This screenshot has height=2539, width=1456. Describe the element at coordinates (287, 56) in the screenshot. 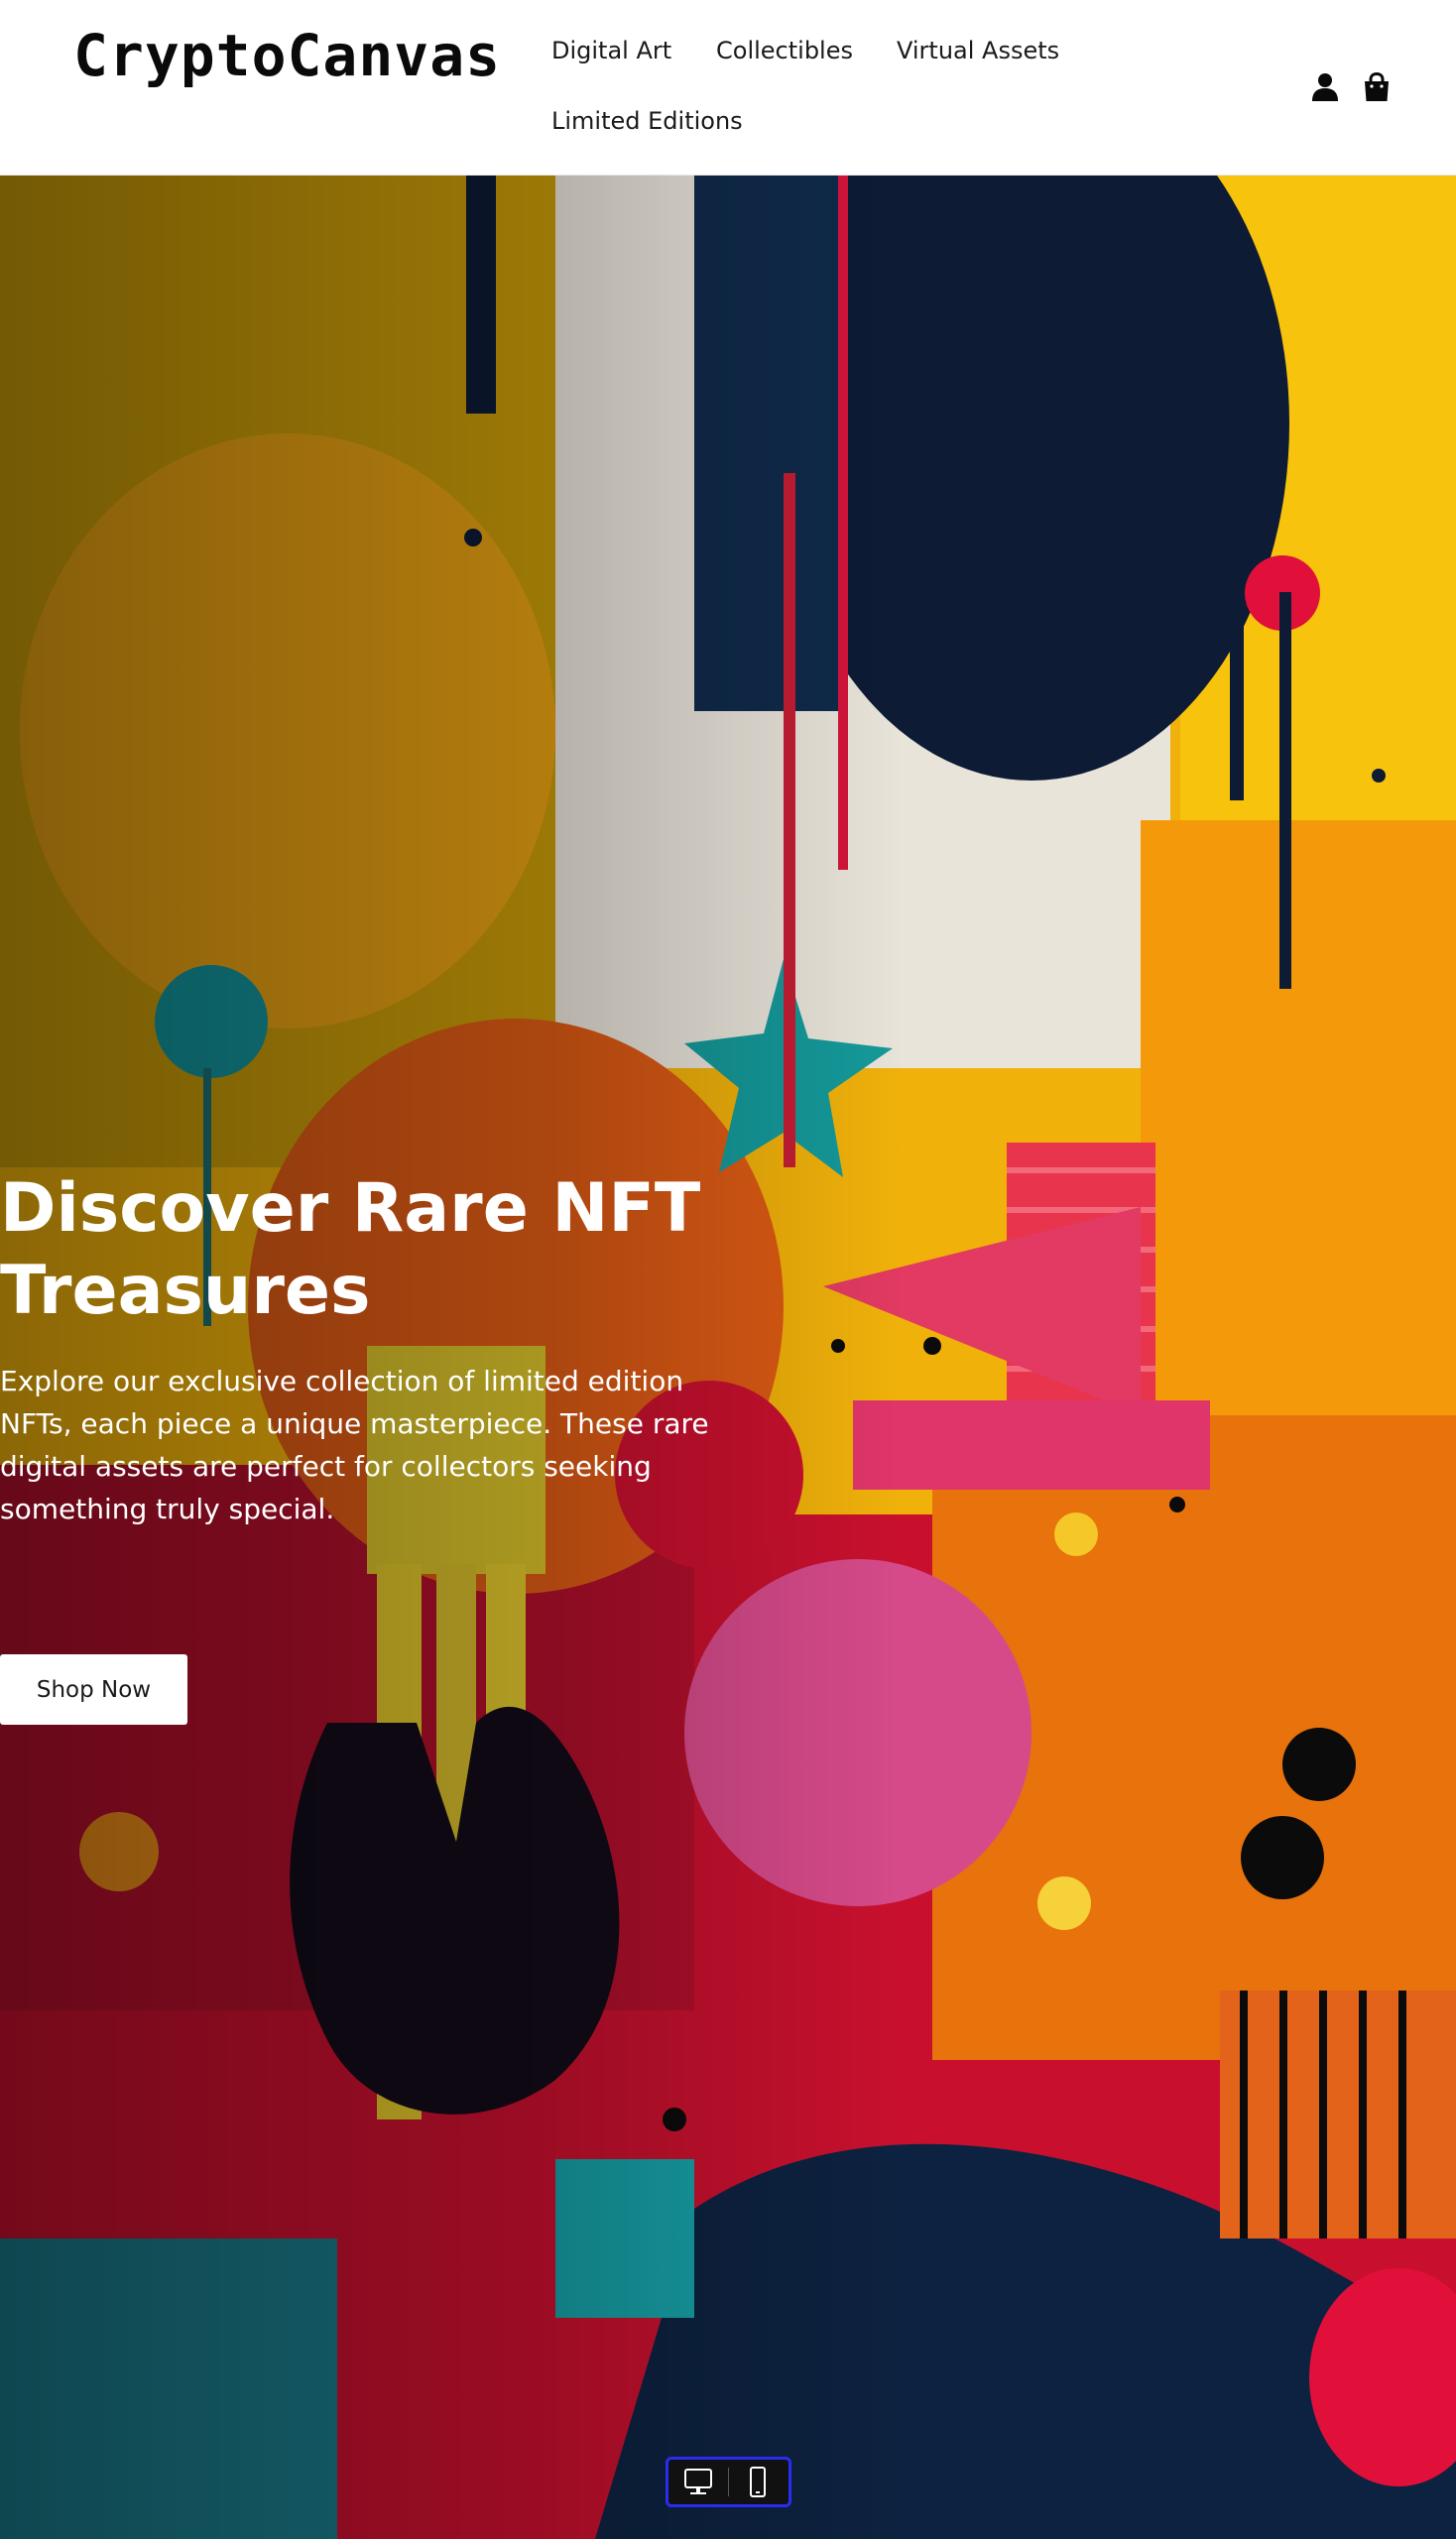

I see `logo: CryptoCanvas` at that location.